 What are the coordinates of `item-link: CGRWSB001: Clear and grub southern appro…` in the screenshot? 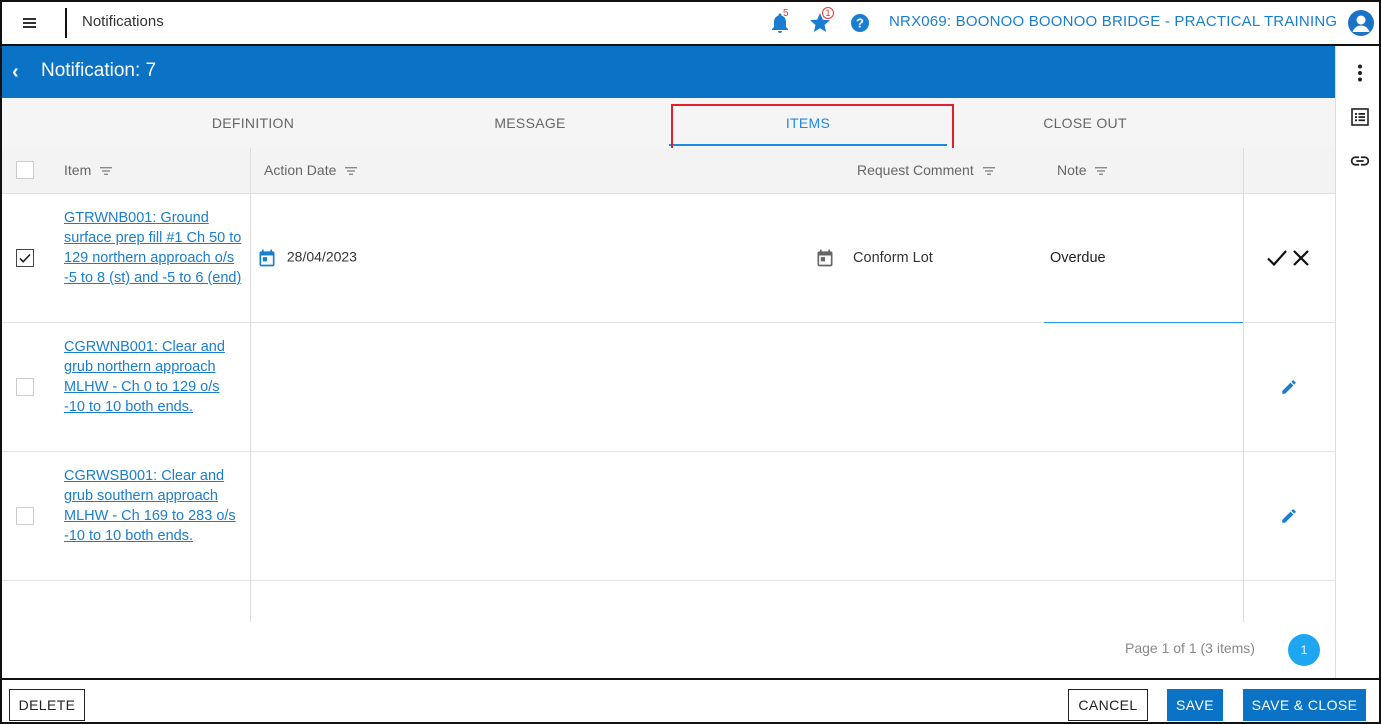 It's located at (153, 506).